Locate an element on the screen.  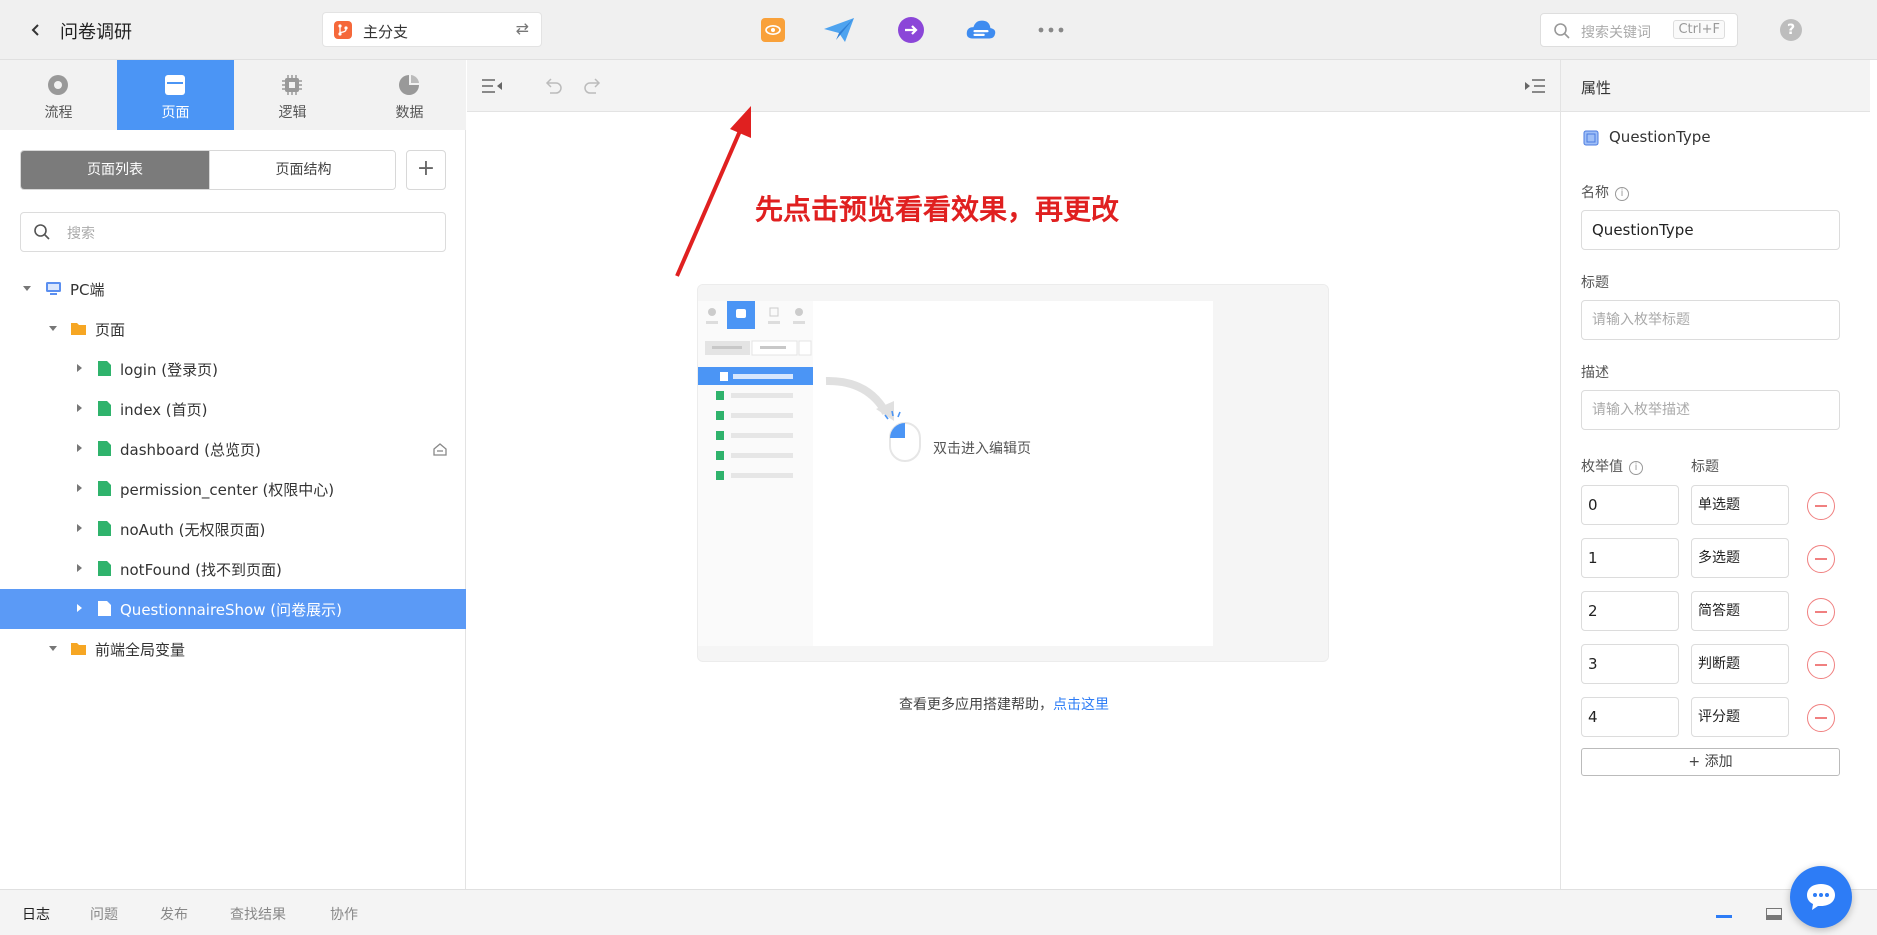
chat-bubble-icon is located at coordinates (1821, 897).